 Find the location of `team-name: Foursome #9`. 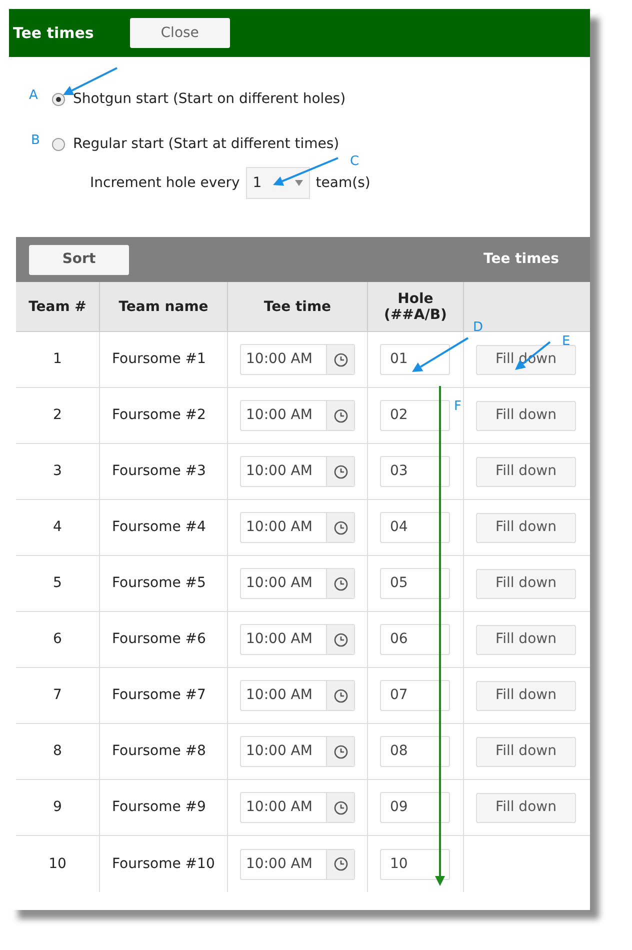

team-name: Foursome #9 is located at coordinates (159, 807).